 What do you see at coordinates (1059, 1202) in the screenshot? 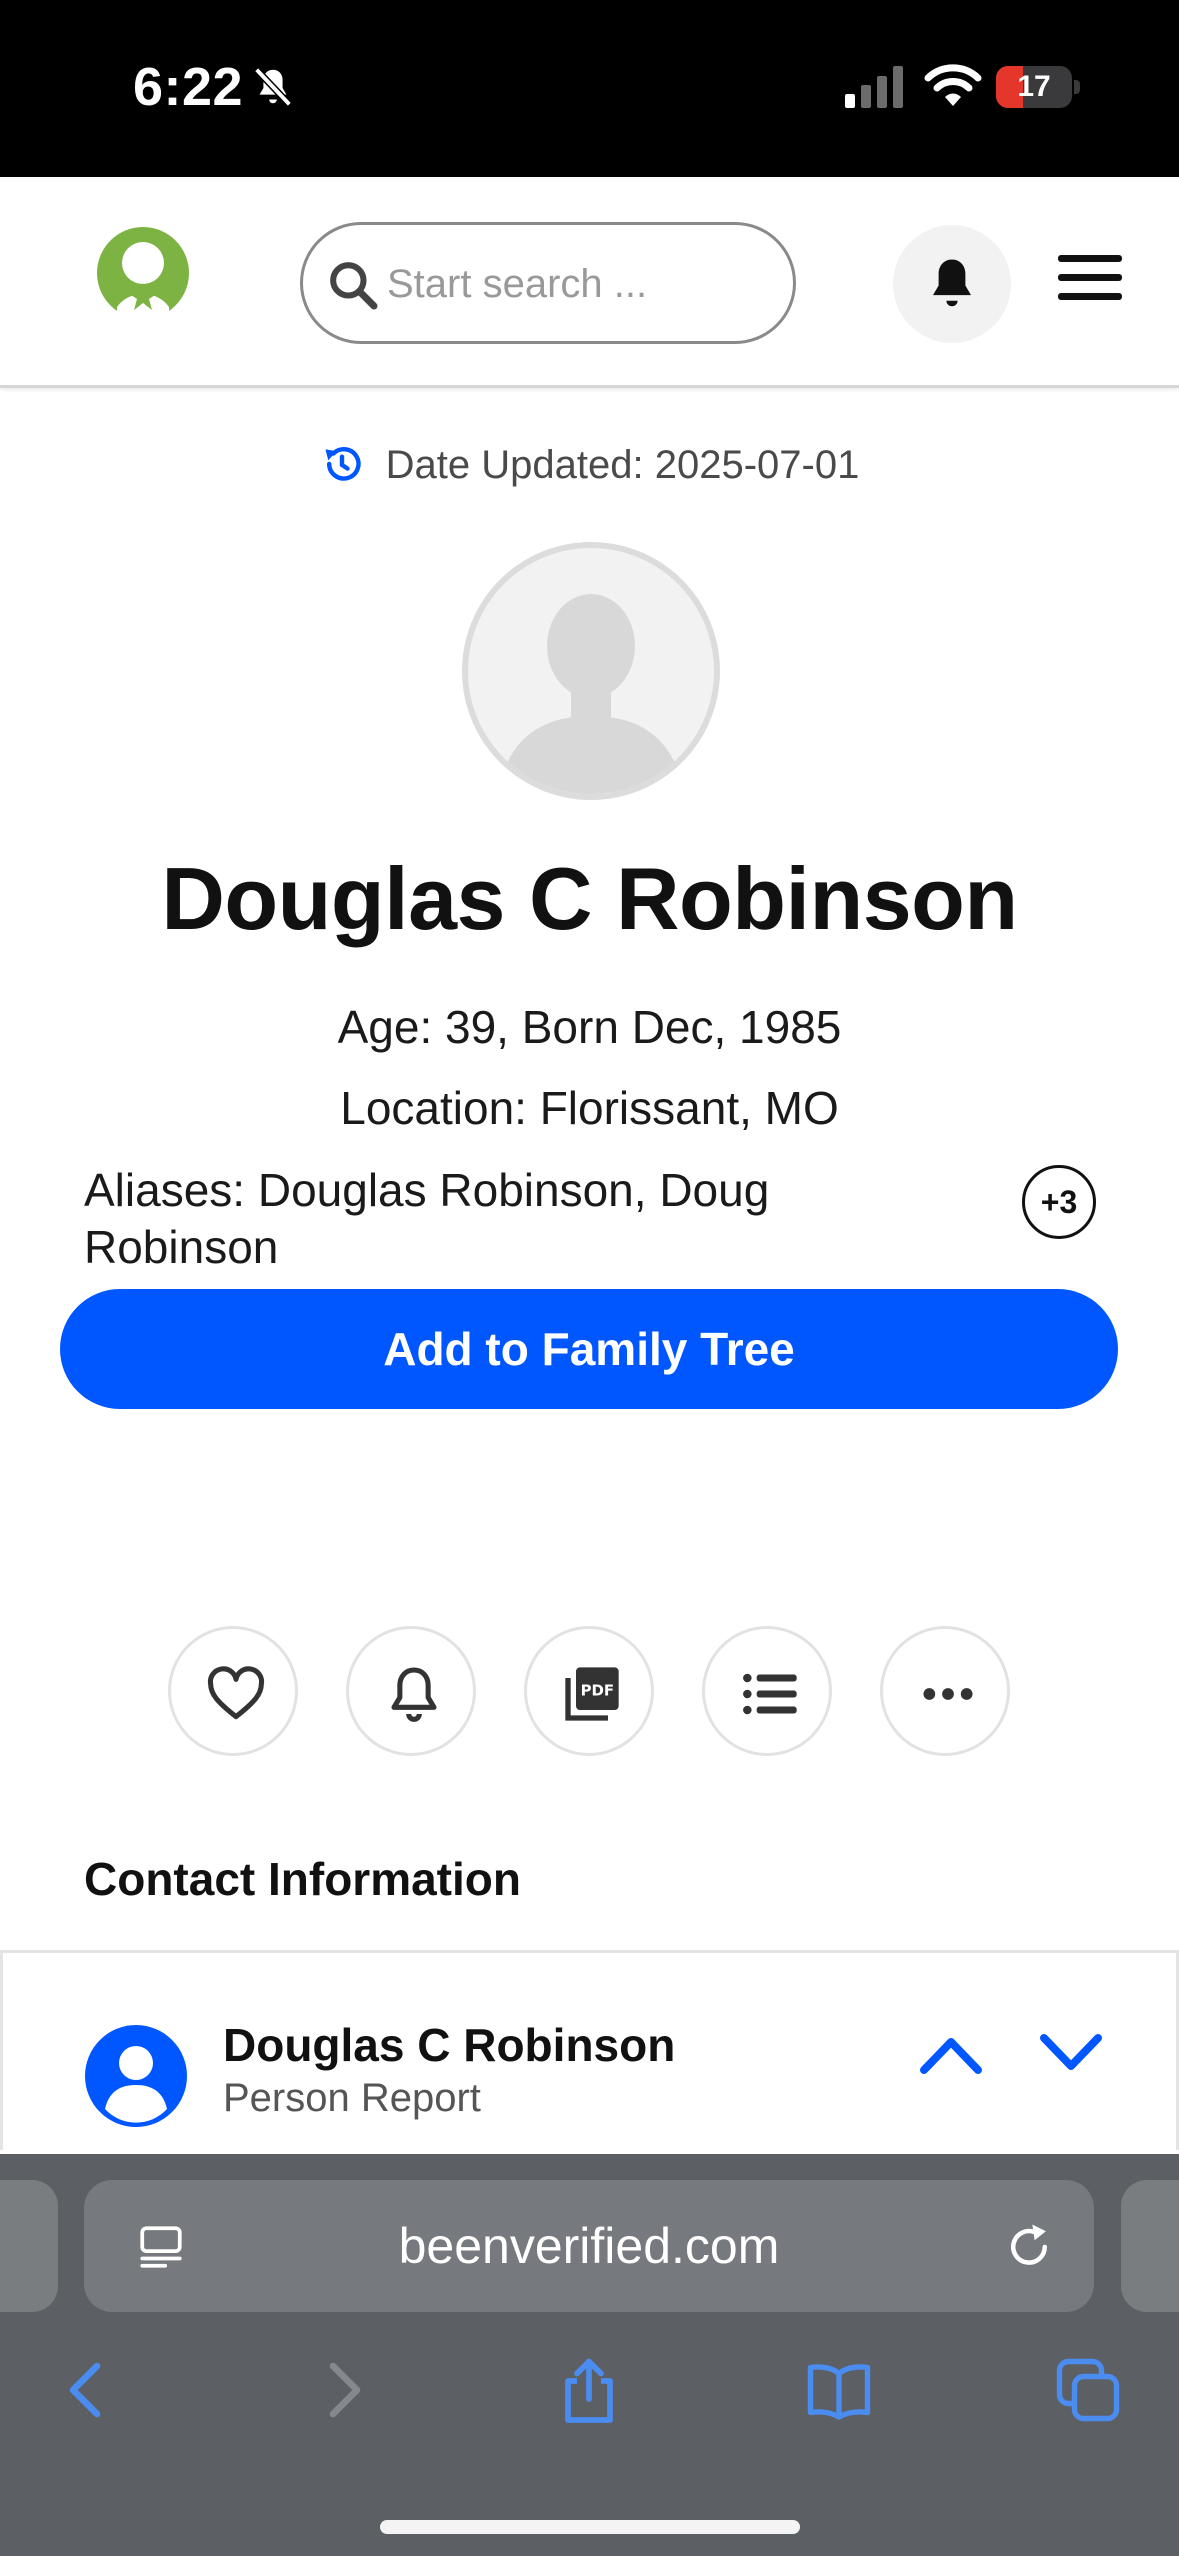
I see `aliases-more-badge: +3` at bounding box center [1059, 1202].